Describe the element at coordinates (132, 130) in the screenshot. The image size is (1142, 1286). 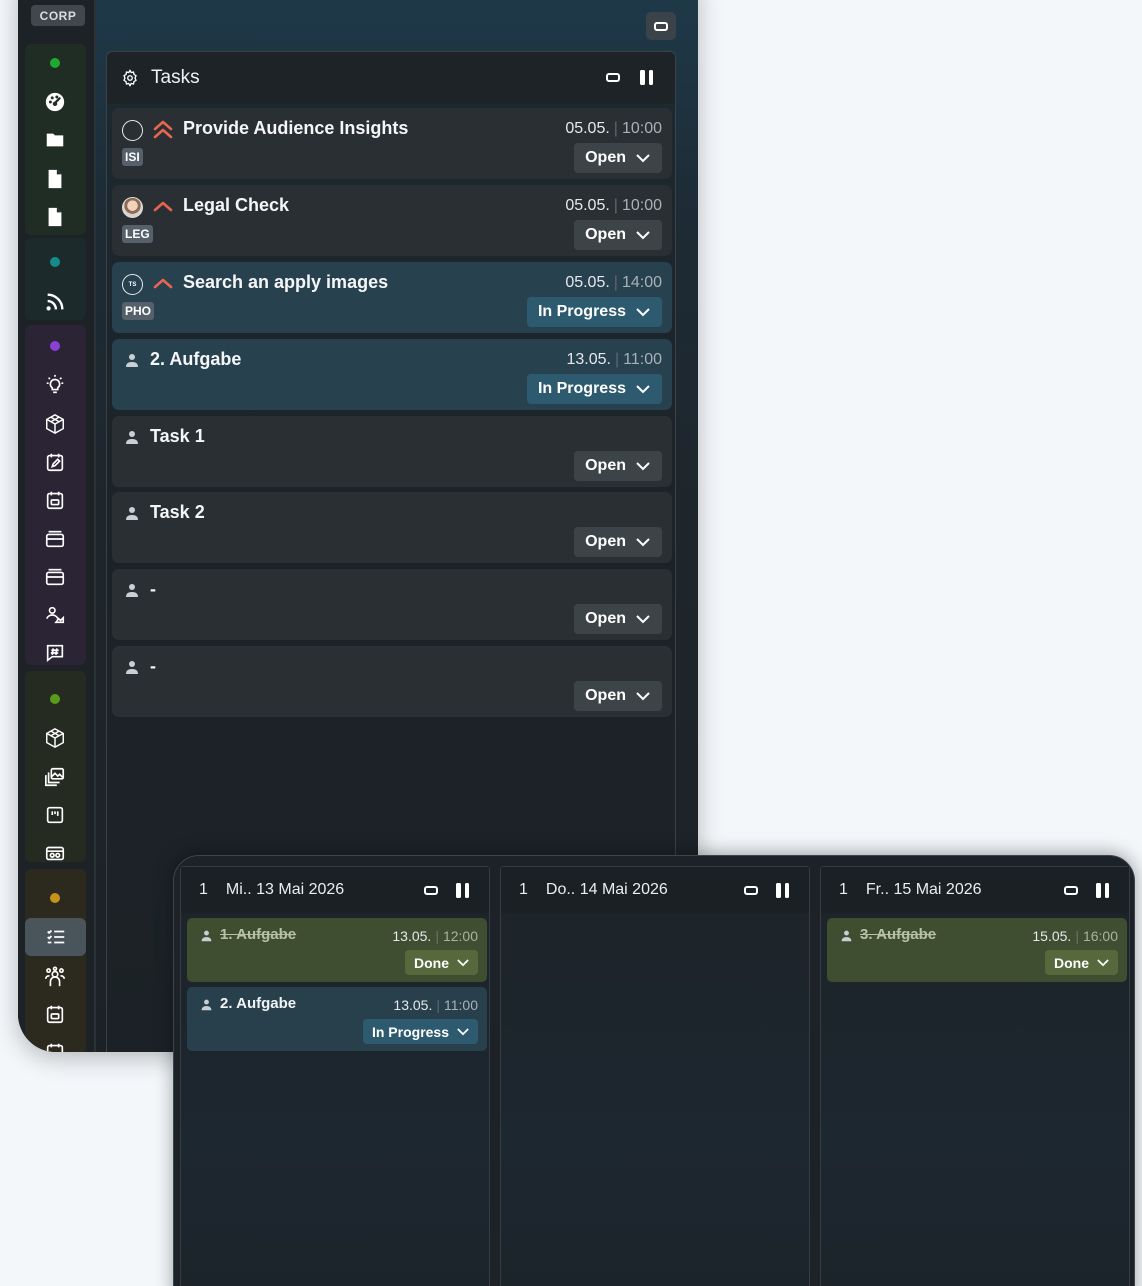
I see `task-checkbox` at that location.